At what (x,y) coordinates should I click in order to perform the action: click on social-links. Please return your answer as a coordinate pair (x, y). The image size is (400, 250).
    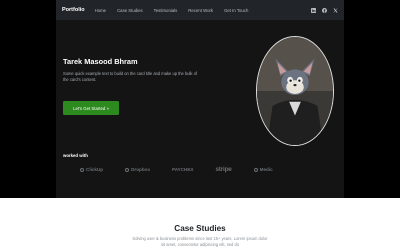
    Looking at the image, I should click on (324, 10).